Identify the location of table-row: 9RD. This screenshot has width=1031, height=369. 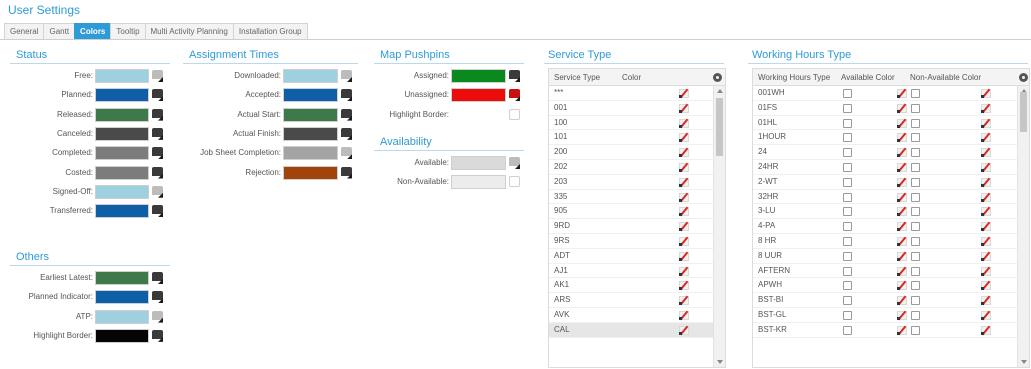
(631, 226).